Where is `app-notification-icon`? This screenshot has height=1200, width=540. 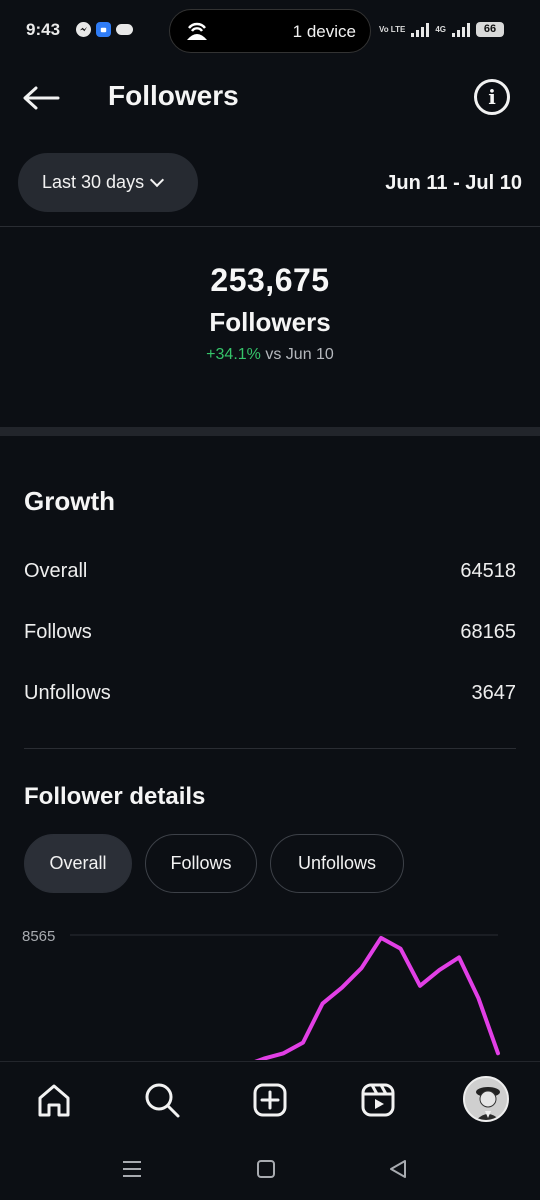
app-notification-icon is located at coordinates (103, 29).